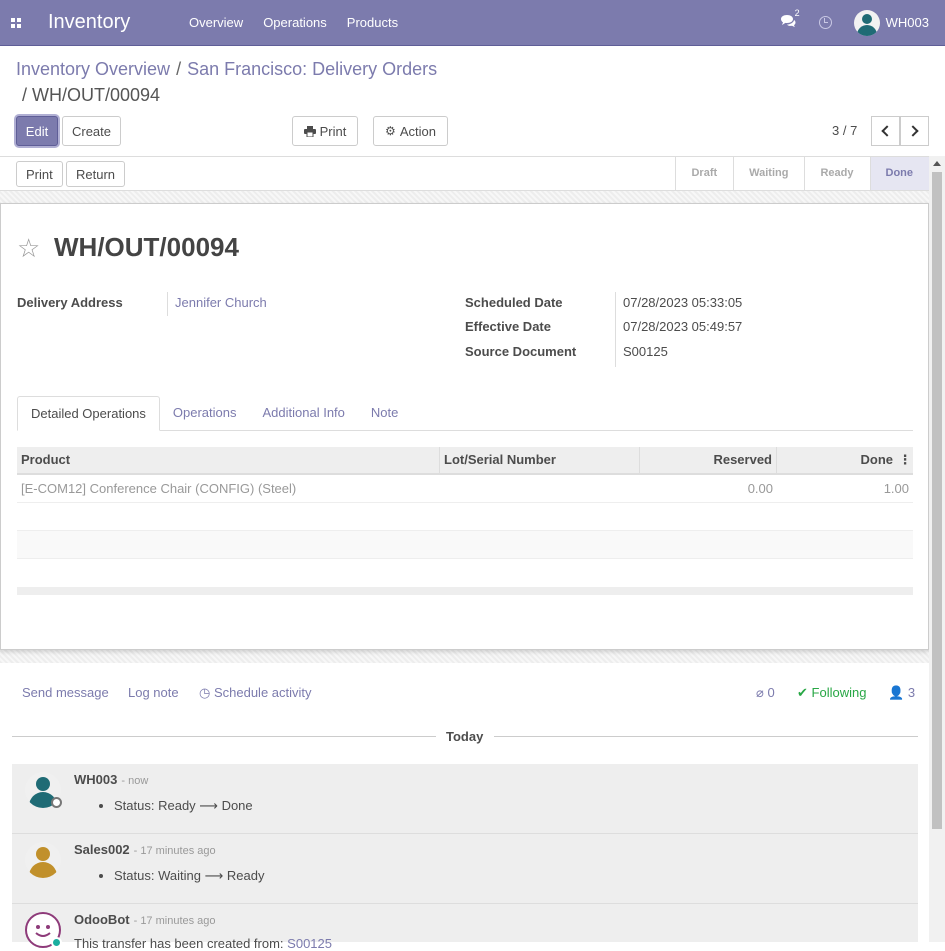 This screenshot has width=945, height=951. What do you see at coordinates (37, 131) in the screenshot?
I see `edit-button: Edit` at bounding box center [37, 131].